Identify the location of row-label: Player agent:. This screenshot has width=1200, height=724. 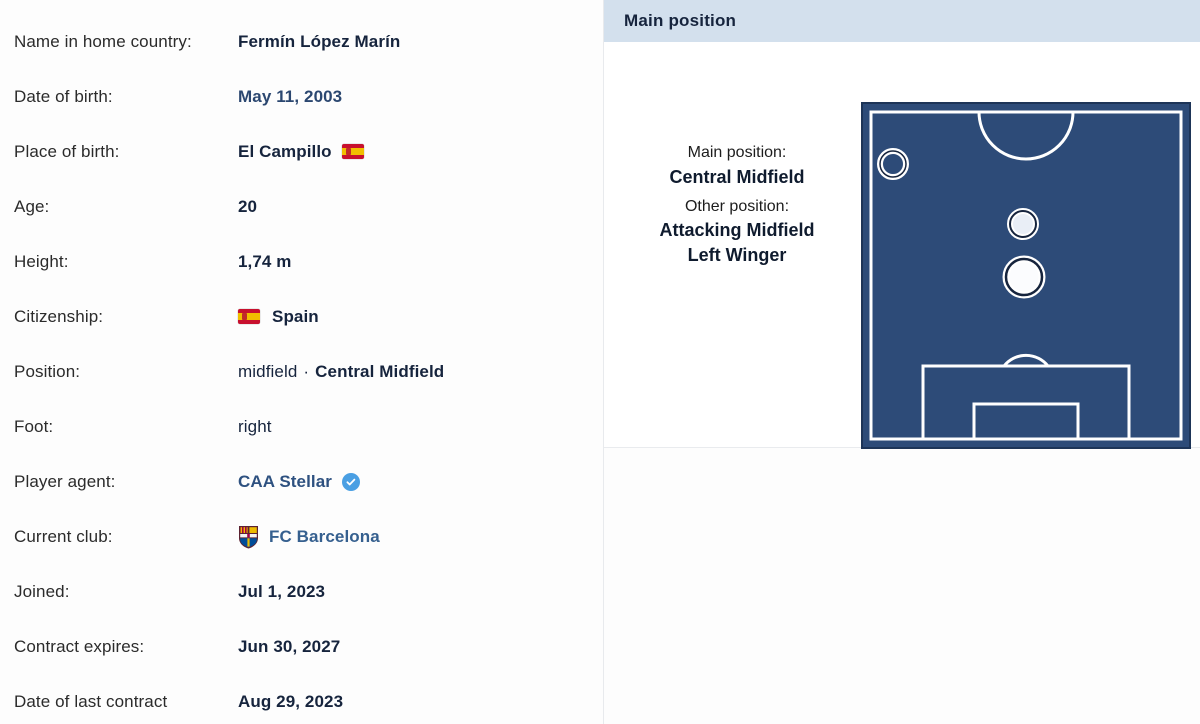
(65, 481).